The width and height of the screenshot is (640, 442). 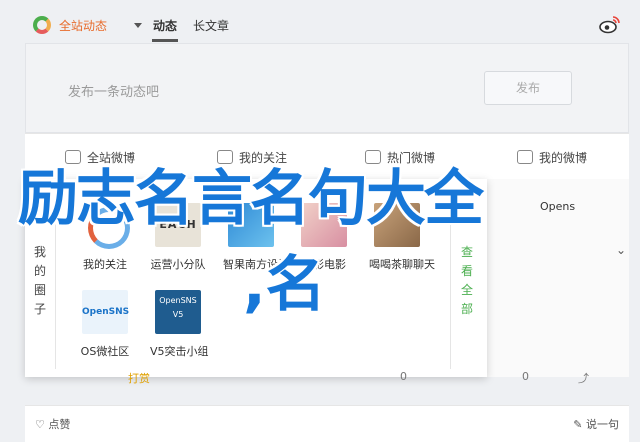 What do you see at coordinates (621, 250) in the screenshot?
I see `chevron-down-icon: ⌄` at bounding box center [621, 250].